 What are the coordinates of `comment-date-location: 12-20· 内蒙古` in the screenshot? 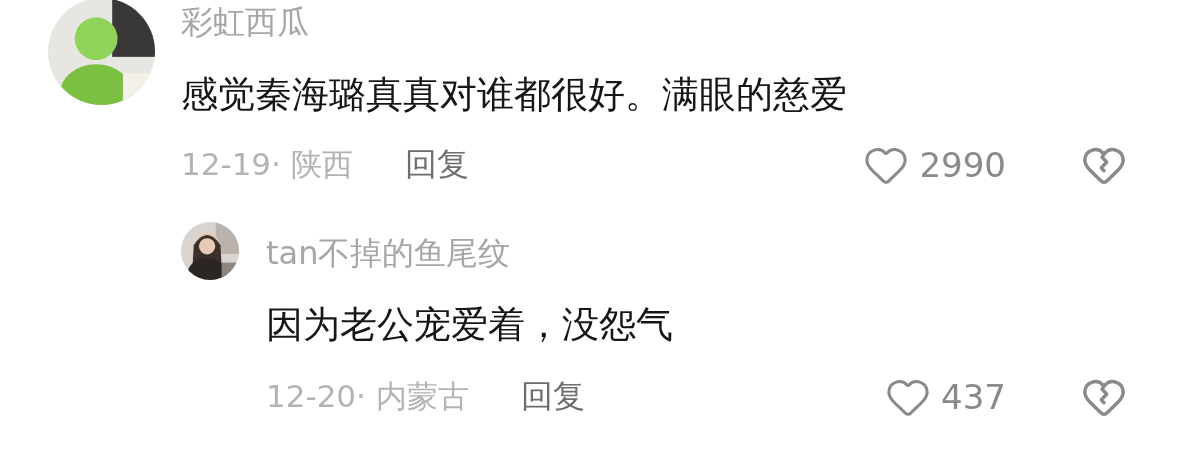 It's located at (367, 396).